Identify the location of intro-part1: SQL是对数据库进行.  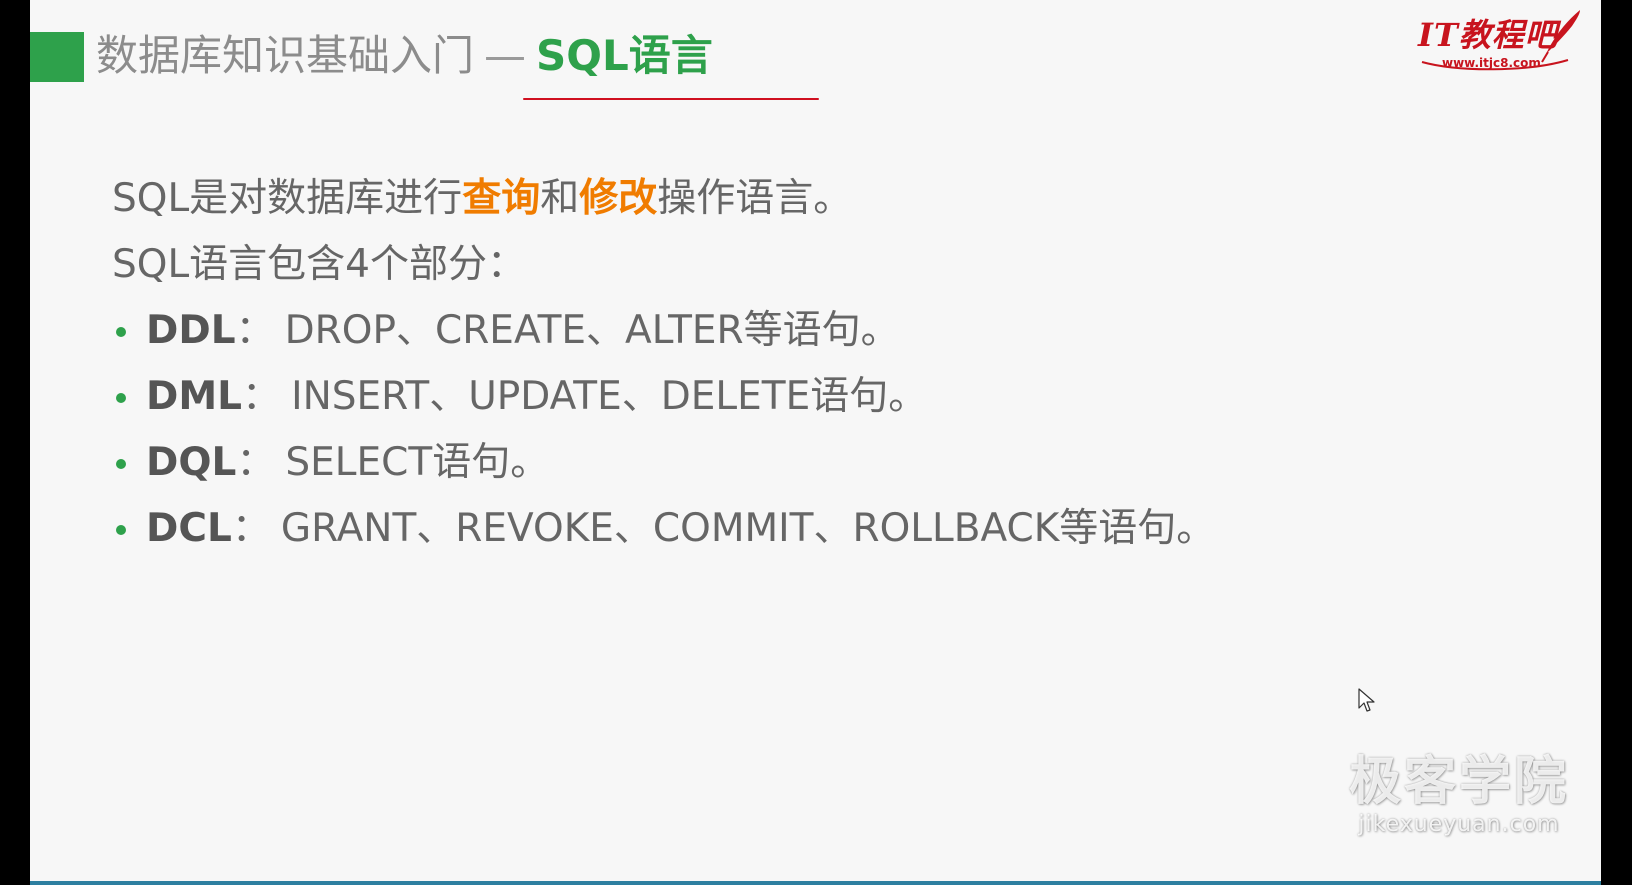
(287, 198).